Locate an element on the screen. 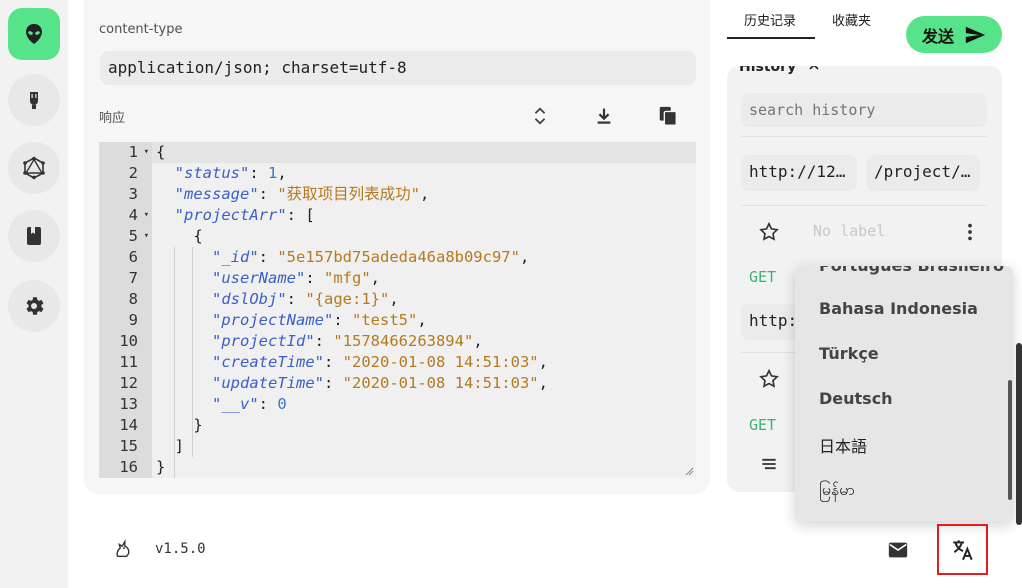 This screenshot has width=1022, height=588. code-line: "createTime": "2020-01-08 14:51:03", is located at coordinates (380, 362).